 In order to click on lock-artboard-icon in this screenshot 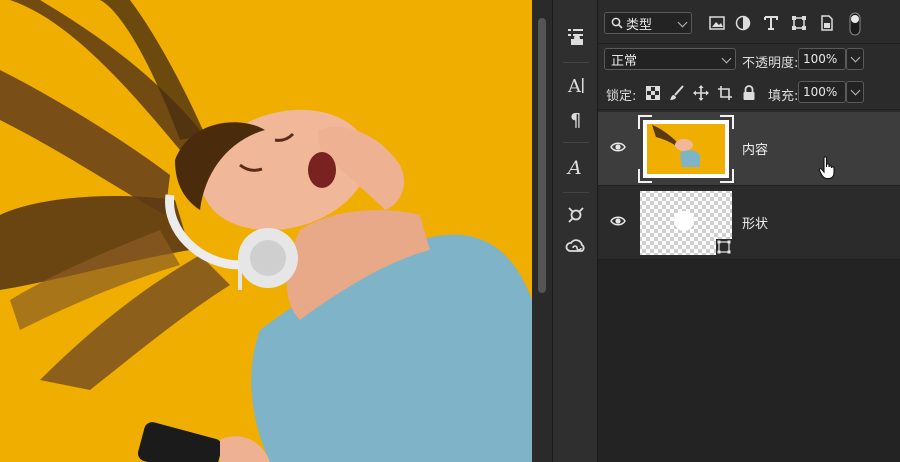, I will do `click(725, 93)`.